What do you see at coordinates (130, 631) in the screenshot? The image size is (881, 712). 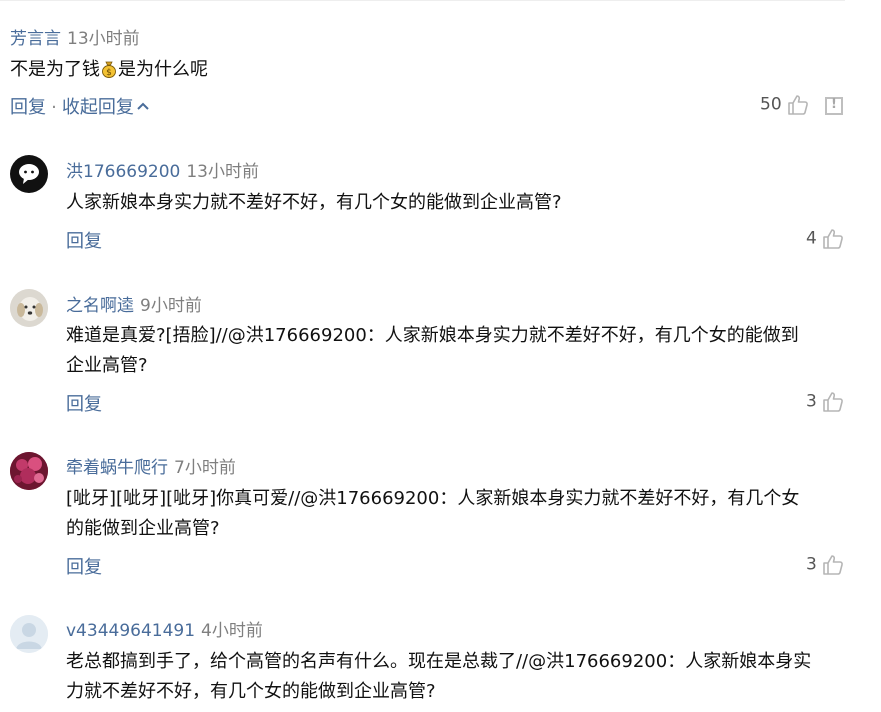 I see `username: v43449641491` at bounding box center [130, 631].